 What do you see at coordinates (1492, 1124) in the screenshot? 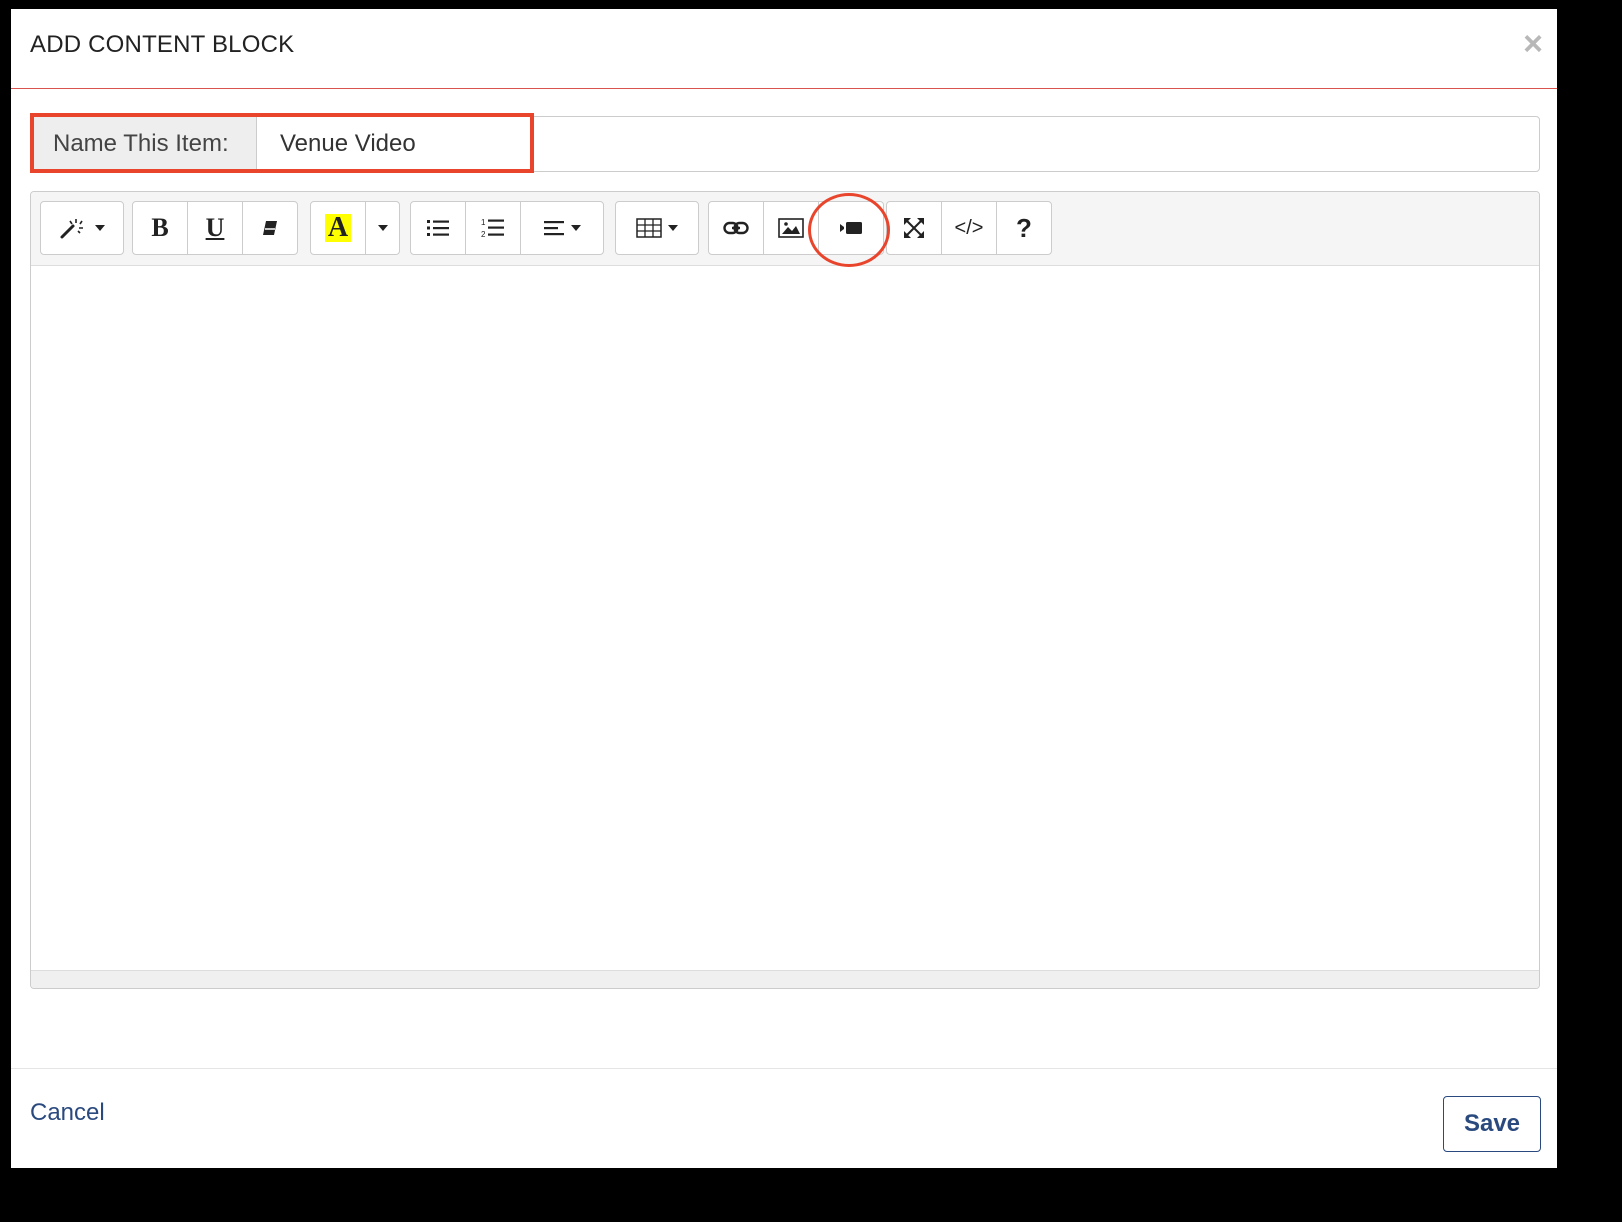
I see `save-button: Save` at bounding box center [1492, 1124].